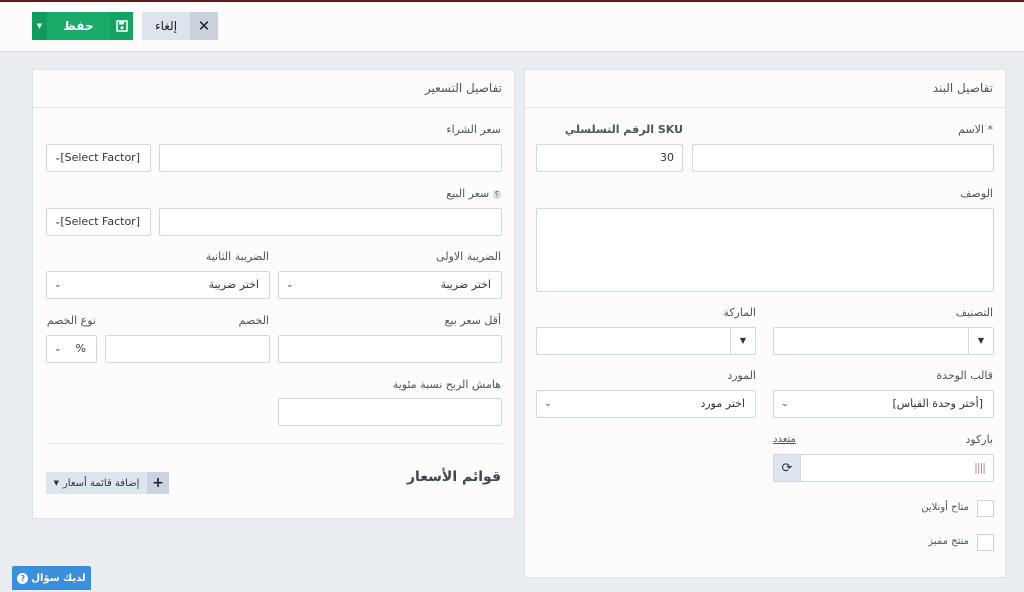  What do you see at coordinates (974, 312) in the screenshot?
I see `category-label: التصنيف` at bounding box center [974, 312].